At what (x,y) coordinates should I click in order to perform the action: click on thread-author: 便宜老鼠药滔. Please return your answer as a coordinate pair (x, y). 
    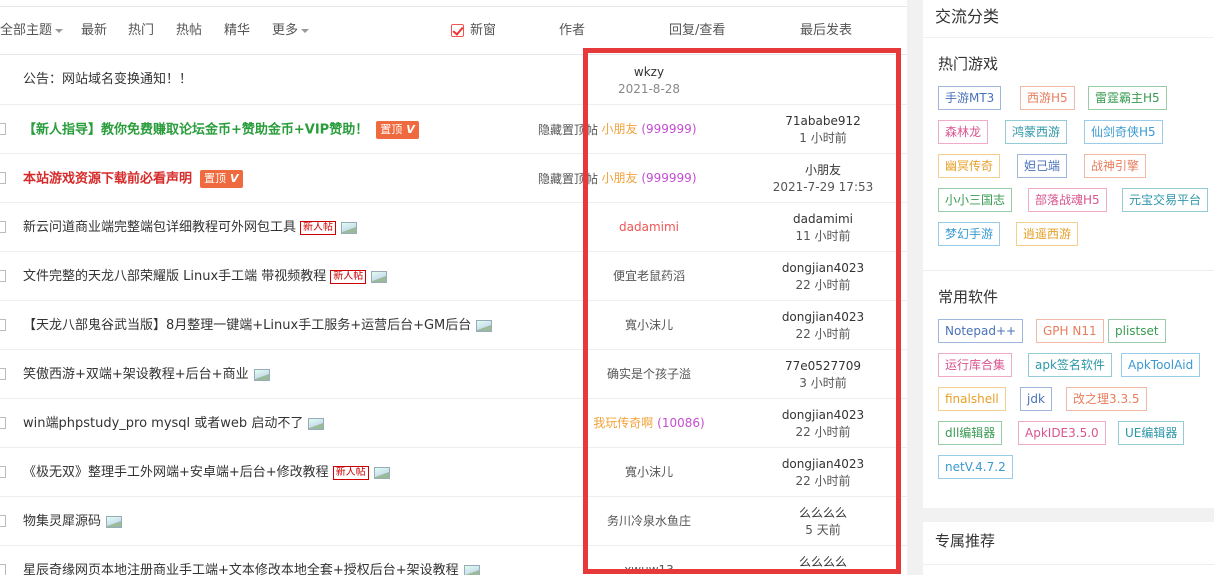
    Looking at the image, I should click on (649, 276).